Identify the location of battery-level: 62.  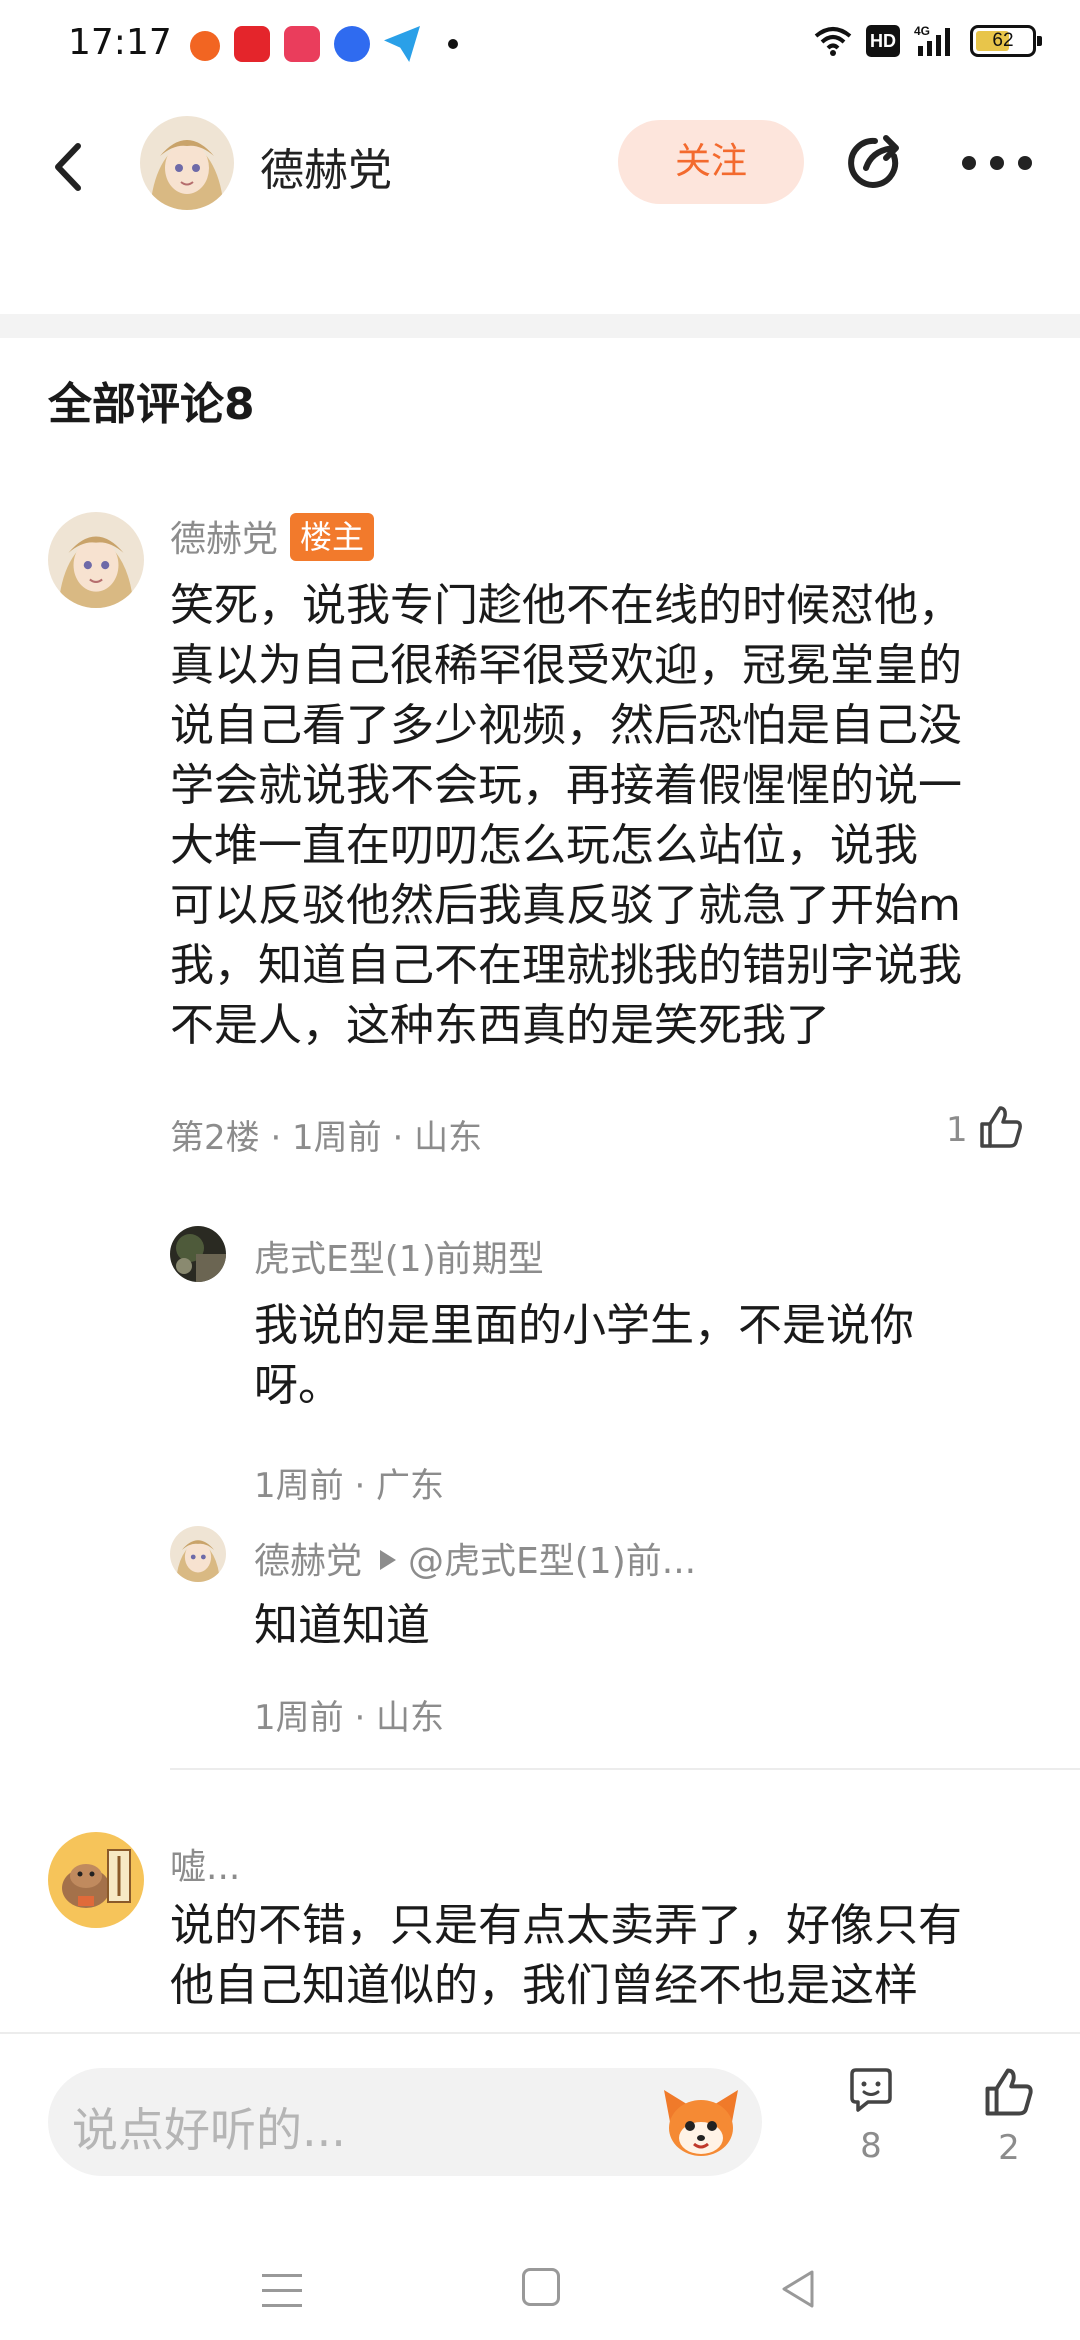
(1003, 40).